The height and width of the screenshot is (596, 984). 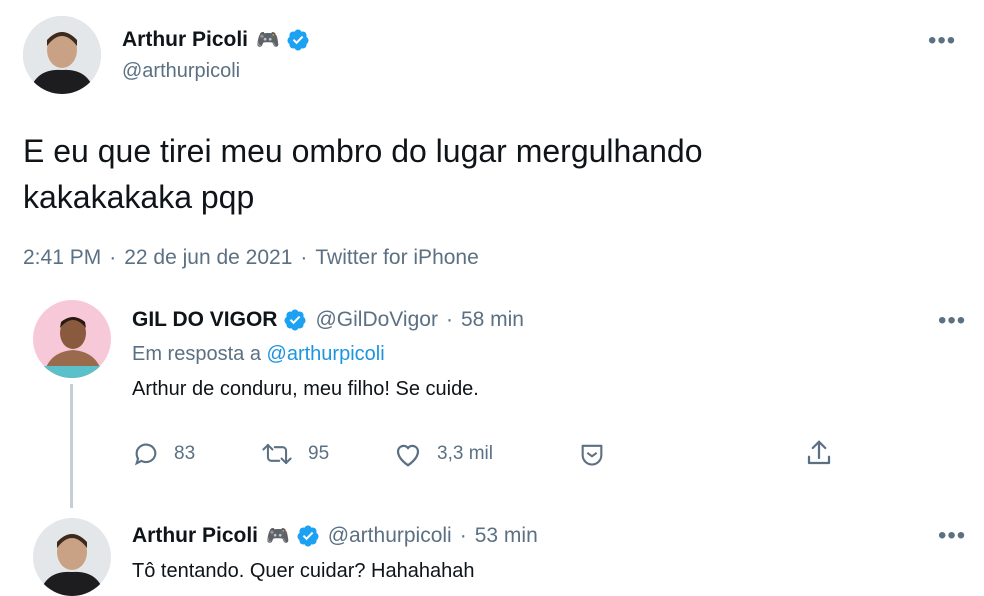 I want to click on author-name: Arthur Picoli, so click(x=185, y=40).